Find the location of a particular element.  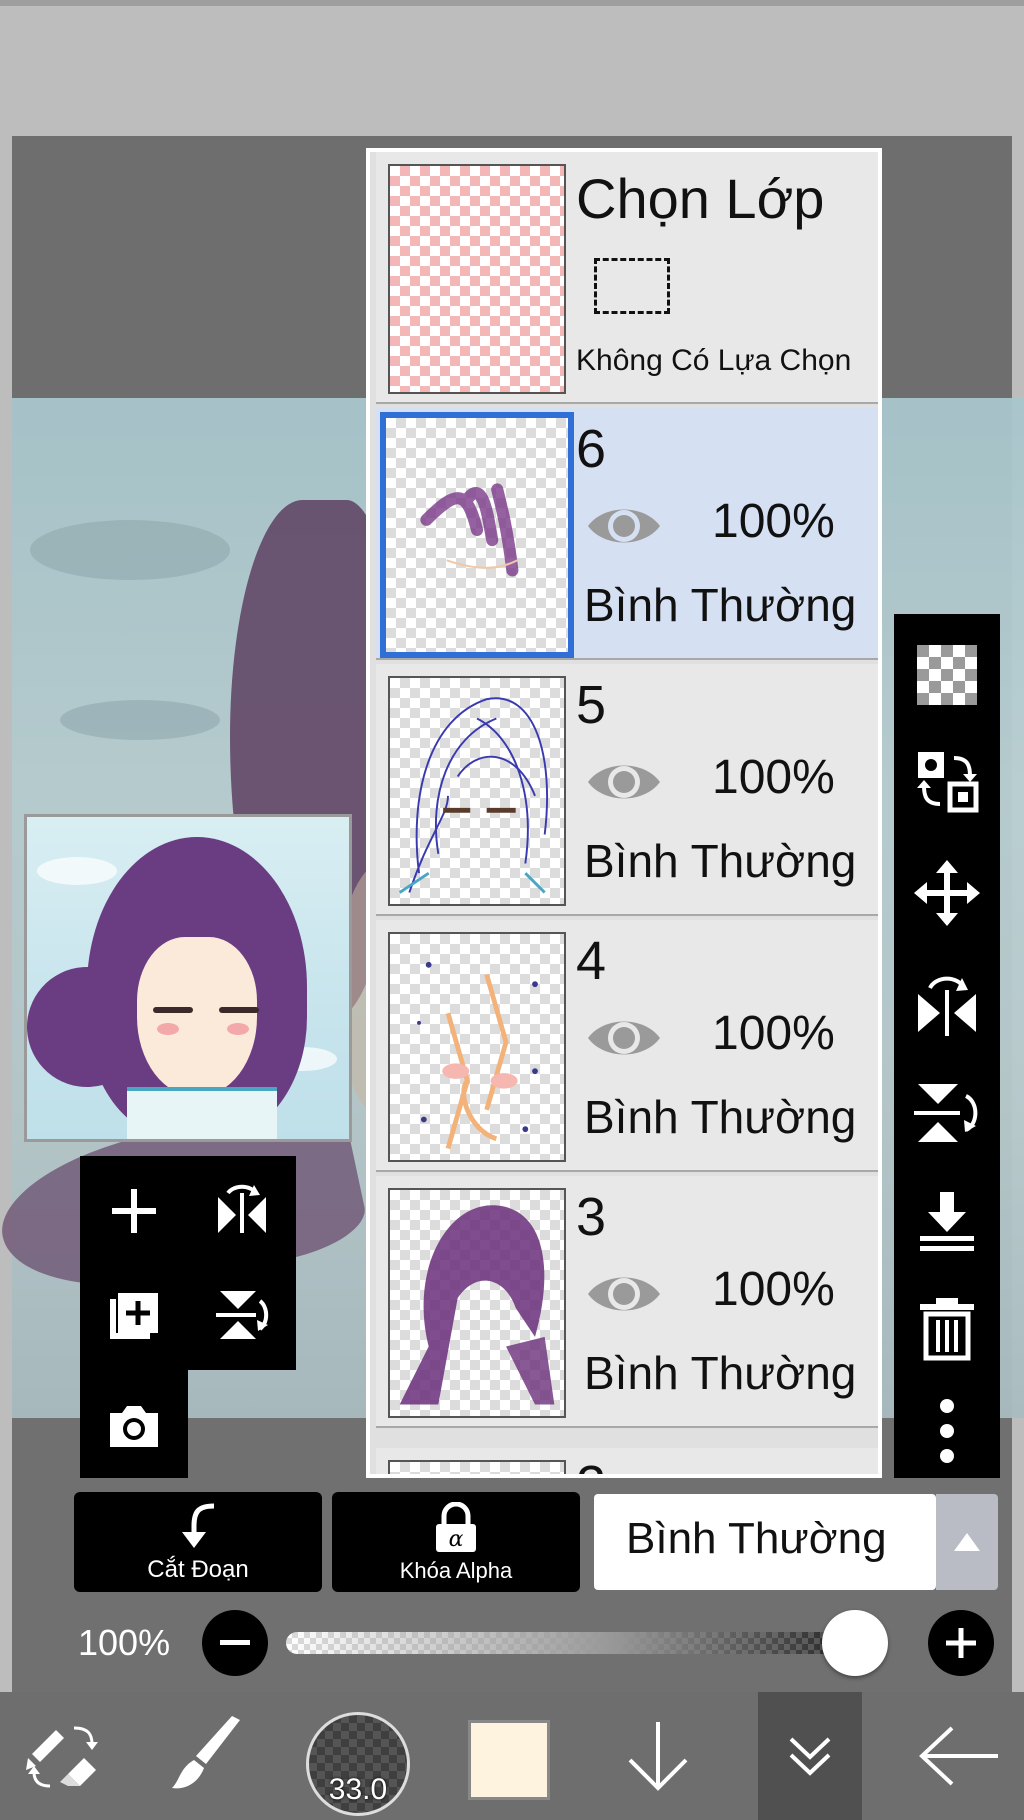

plus-icon is located at coordinates (961, 1643).